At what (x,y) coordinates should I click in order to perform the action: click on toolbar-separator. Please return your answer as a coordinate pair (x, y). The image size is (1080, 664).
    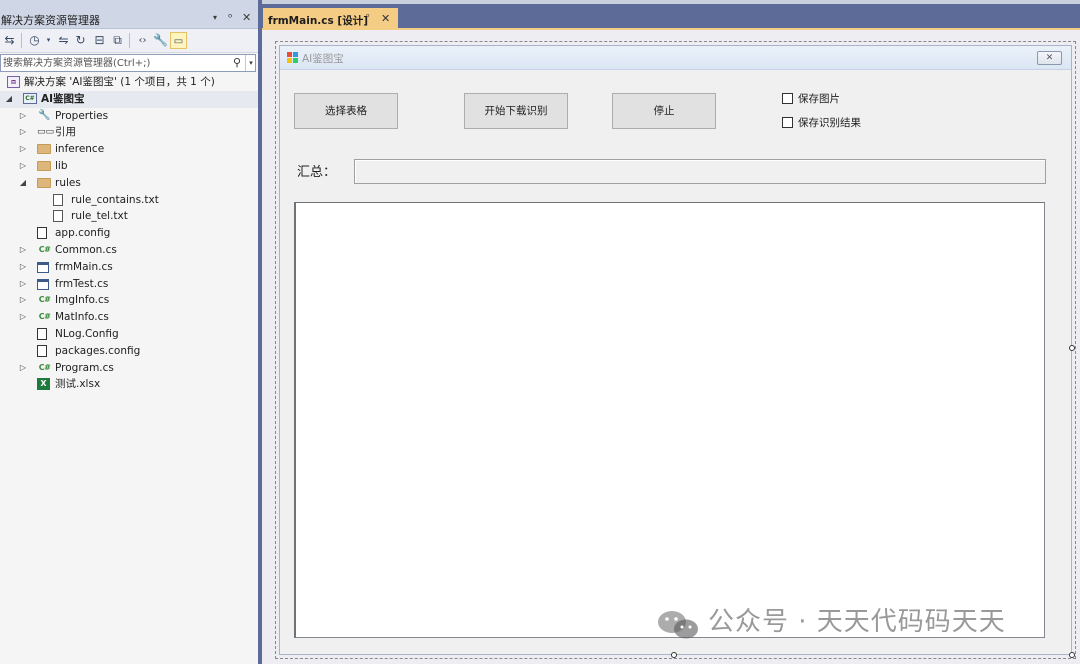
    Looking at the image, I should click on (21, 40).